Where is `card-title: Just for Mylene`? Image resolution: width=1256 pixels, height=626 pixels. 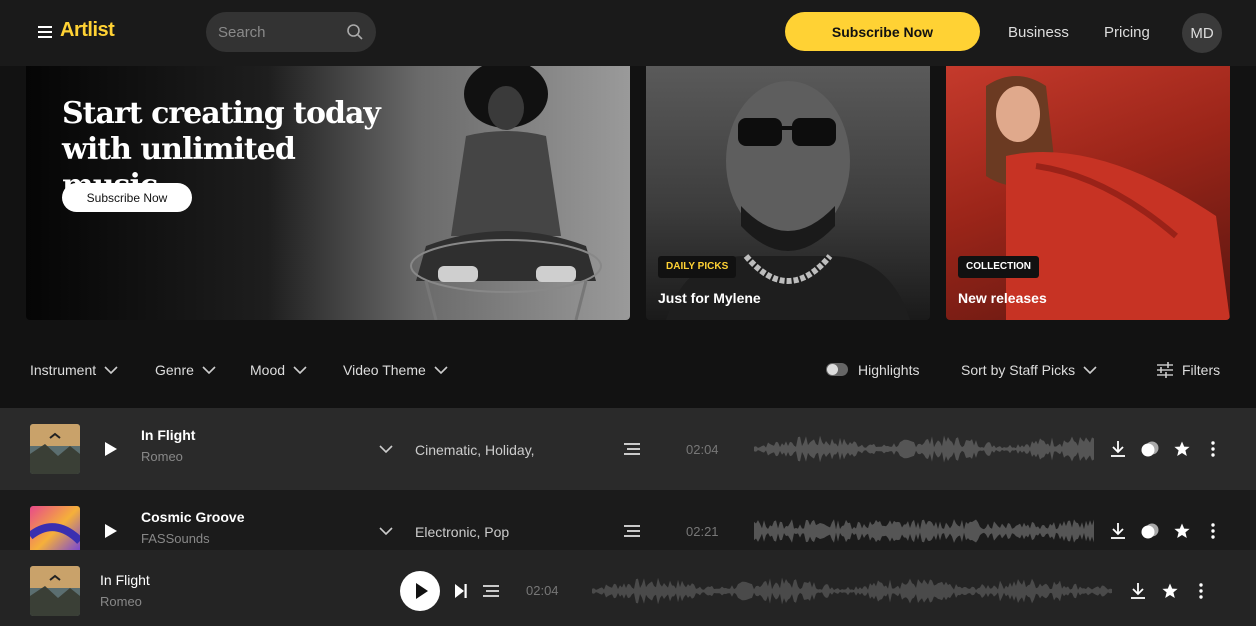 card-title: Just for Mylene is located at coordinates (709, 298).